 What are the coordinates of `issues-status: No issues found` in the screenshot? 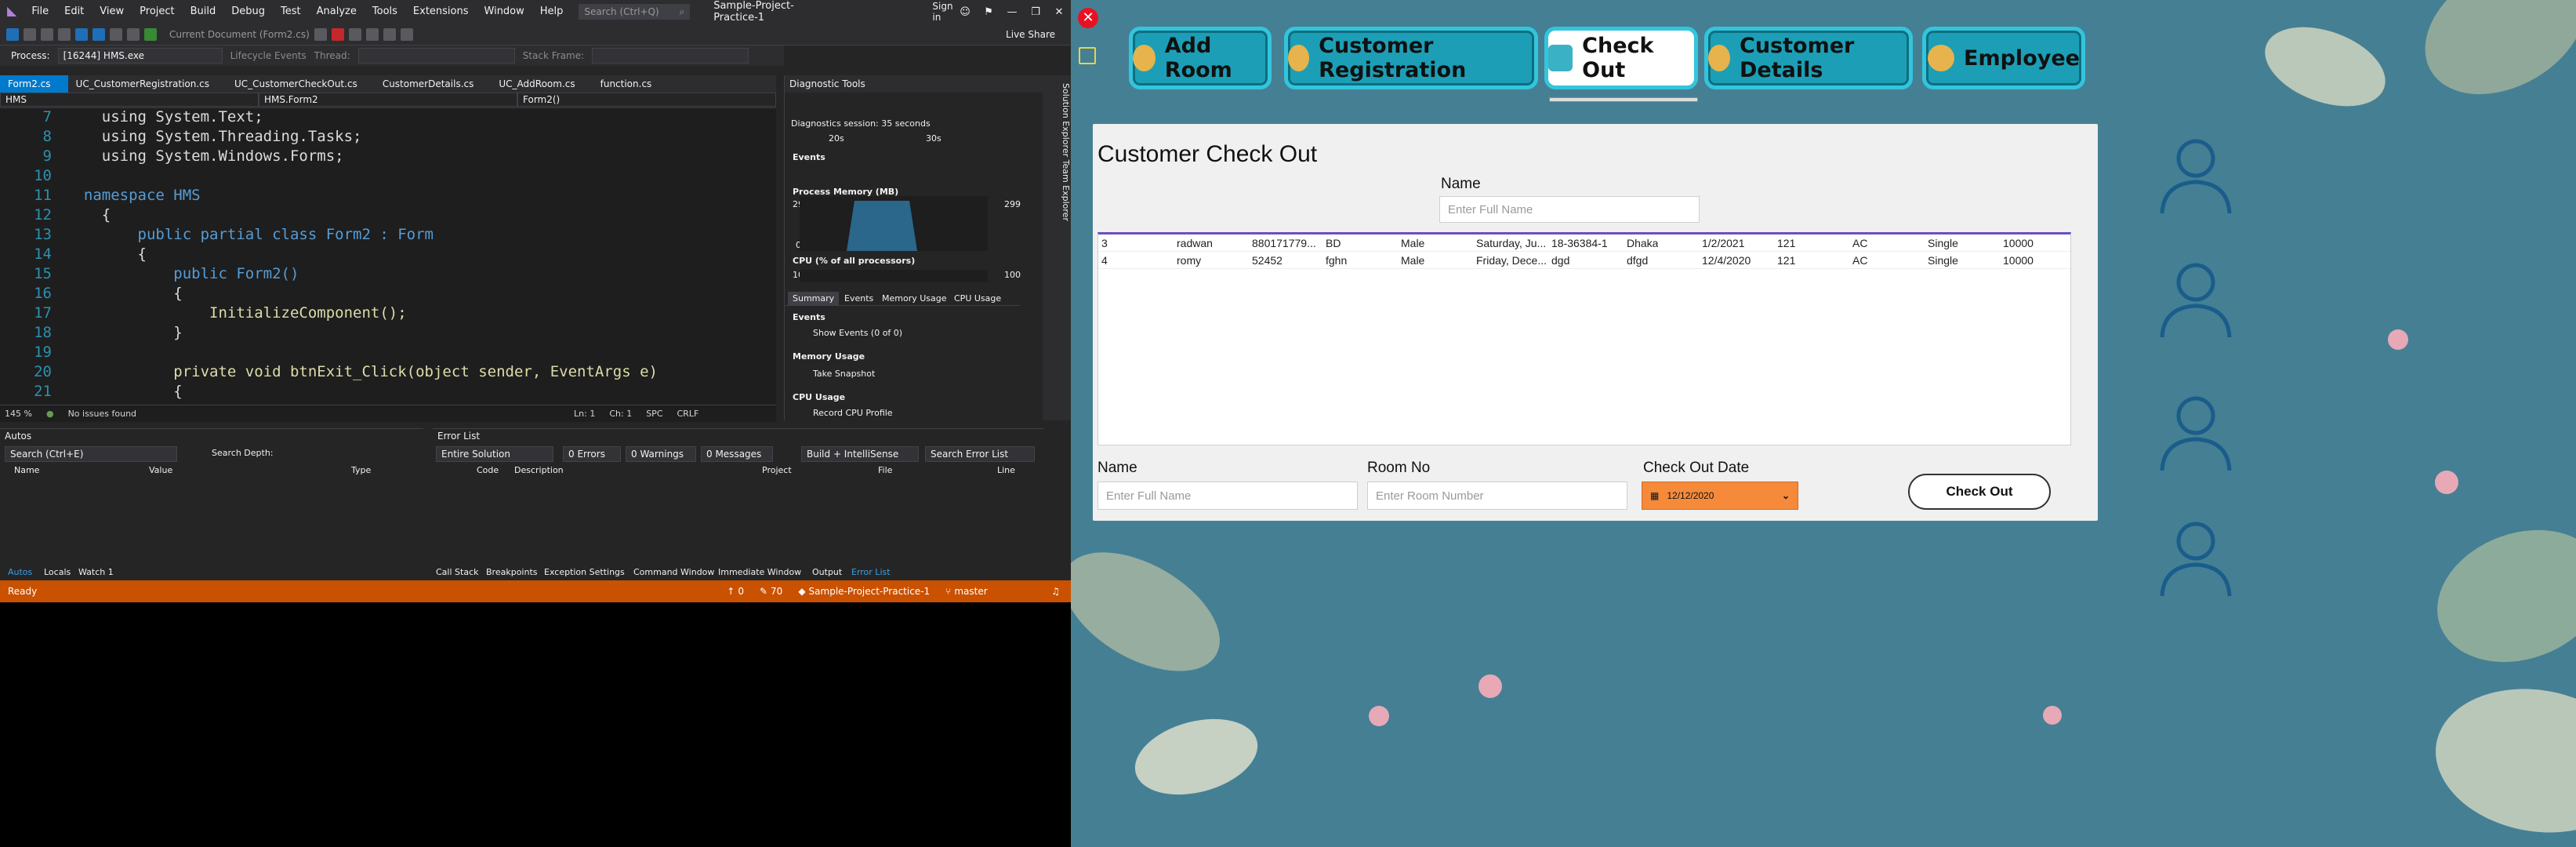 It's located at (102, 414).